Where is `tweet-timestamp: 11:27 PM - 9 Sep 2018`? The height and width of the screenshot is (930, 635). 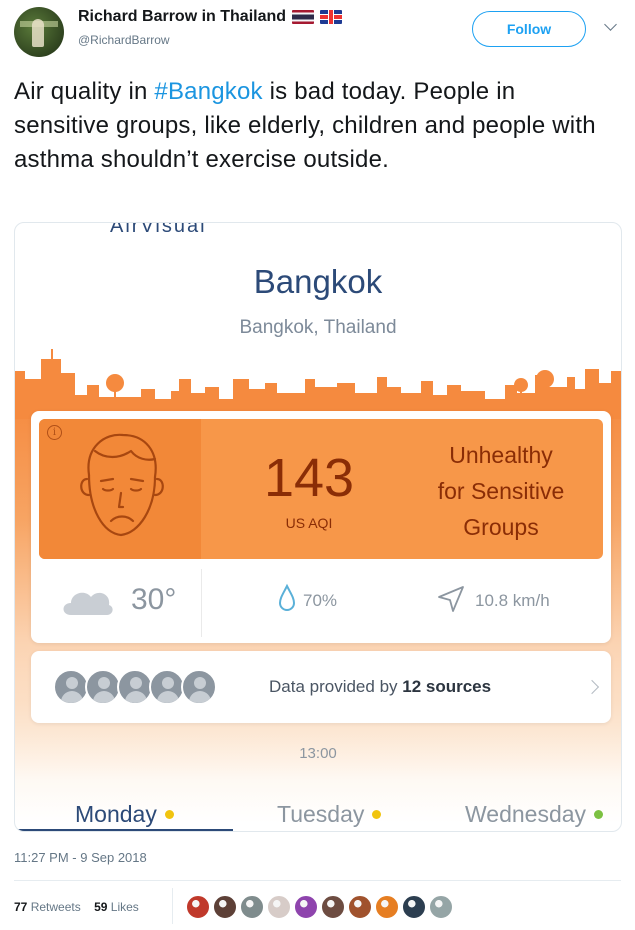
tweet-timestamp: 11:27 PM - 9 Sep 2018 is located at coordinates (80, 857).